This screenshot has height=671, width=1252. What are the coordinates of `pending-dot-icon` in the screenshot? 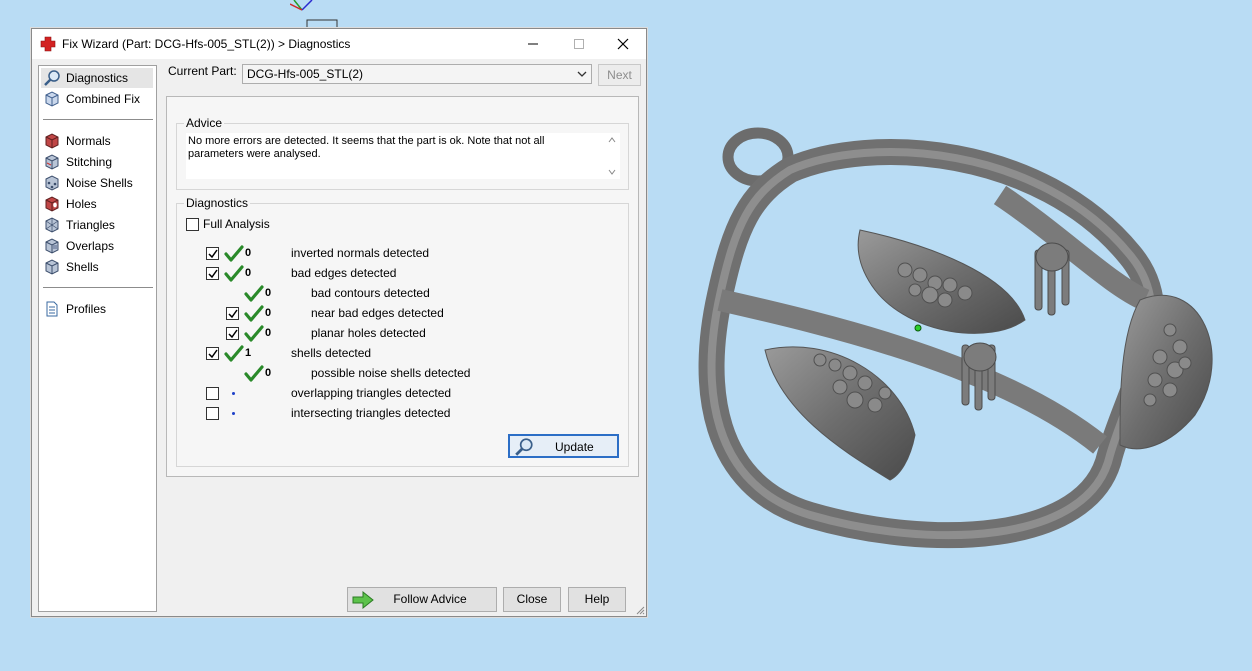 It's located at (233, 393).